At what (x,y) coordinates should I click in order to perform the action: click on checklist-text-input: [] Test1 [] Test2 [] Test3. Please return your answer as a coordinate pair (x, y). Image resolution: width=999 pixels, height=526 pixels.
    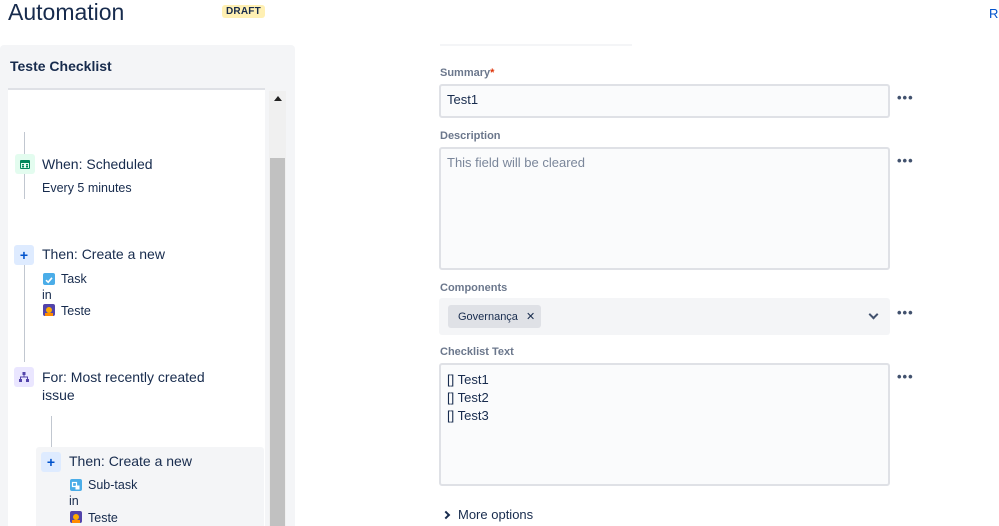
    Looking at the image, I should click on (664, 424).